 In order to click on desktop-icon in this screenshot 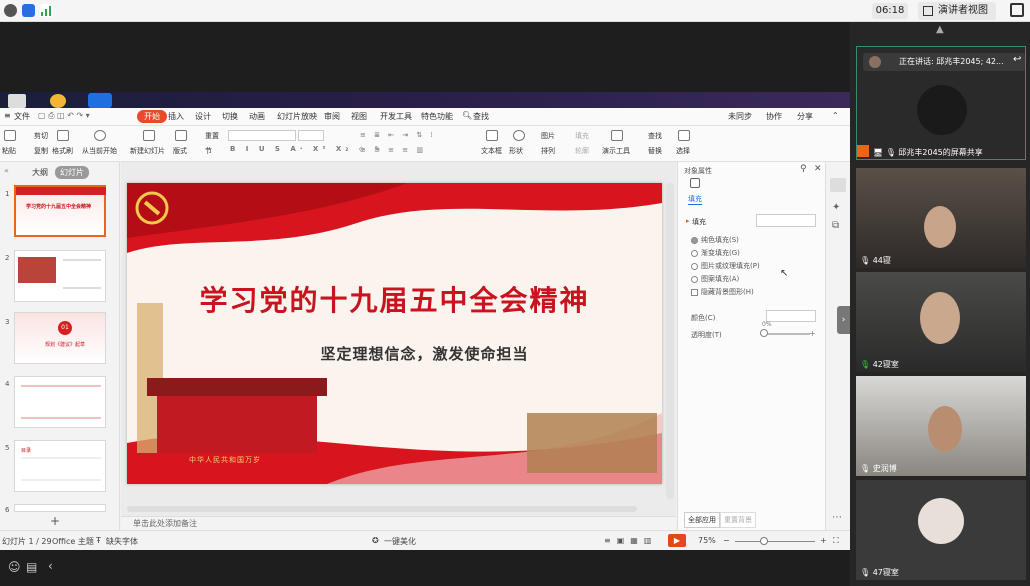, I will do `click(17, 101)`.